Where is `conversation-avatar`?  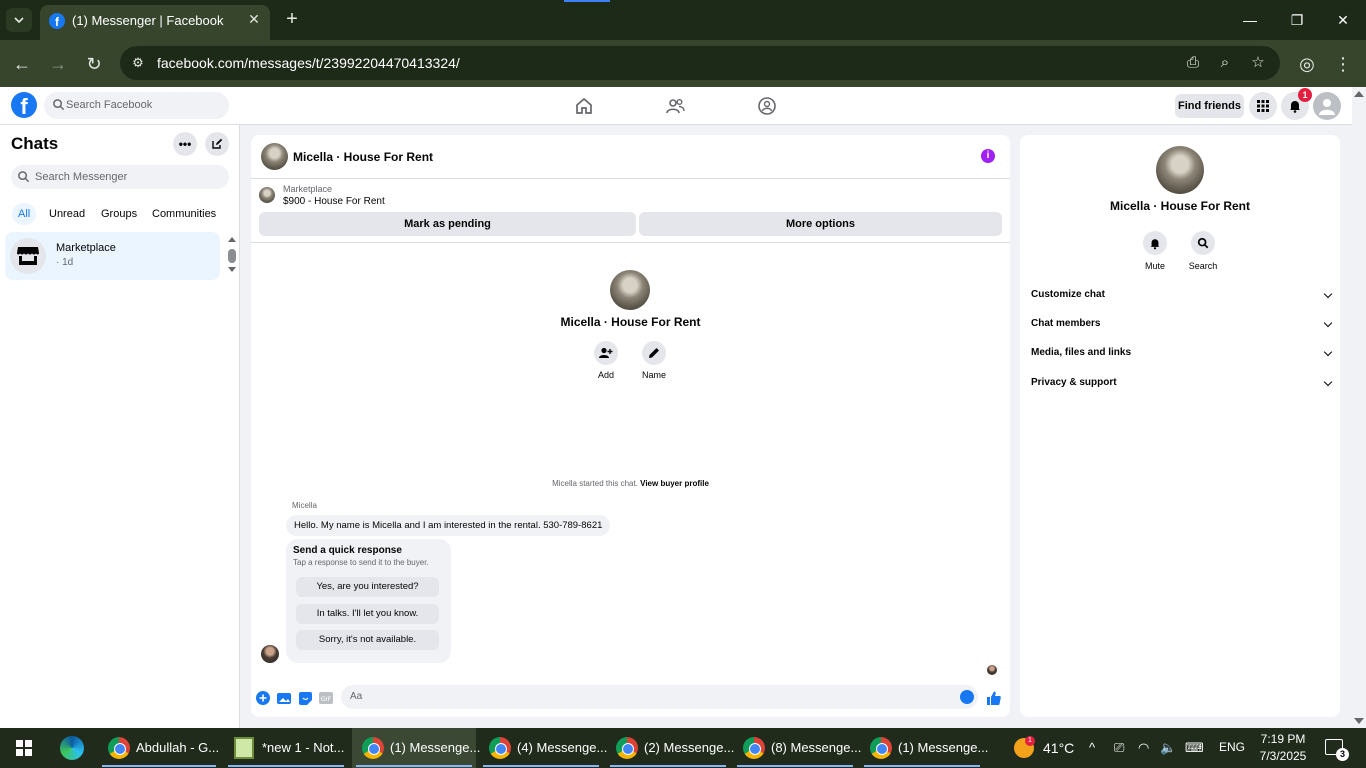 conversation-avatar is located at coordinates (274, 156).